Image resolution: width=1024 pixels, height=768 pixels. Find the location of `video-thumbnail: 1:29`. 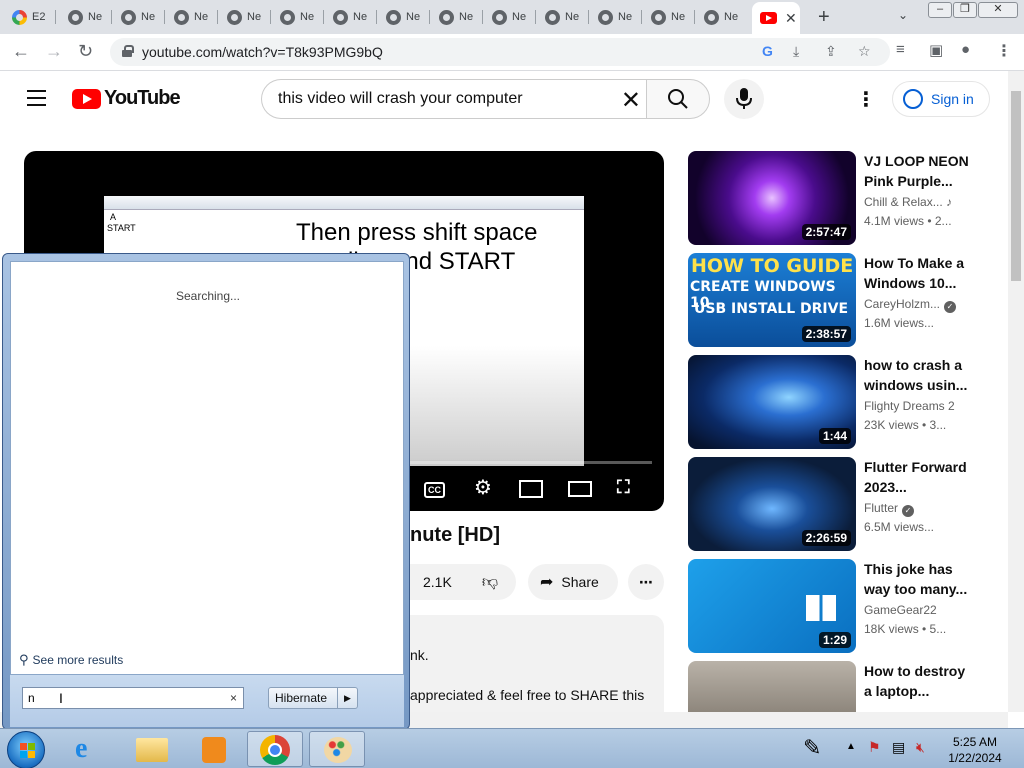

video-thumbnail: 1:29 is located at coordinates (772, 606).